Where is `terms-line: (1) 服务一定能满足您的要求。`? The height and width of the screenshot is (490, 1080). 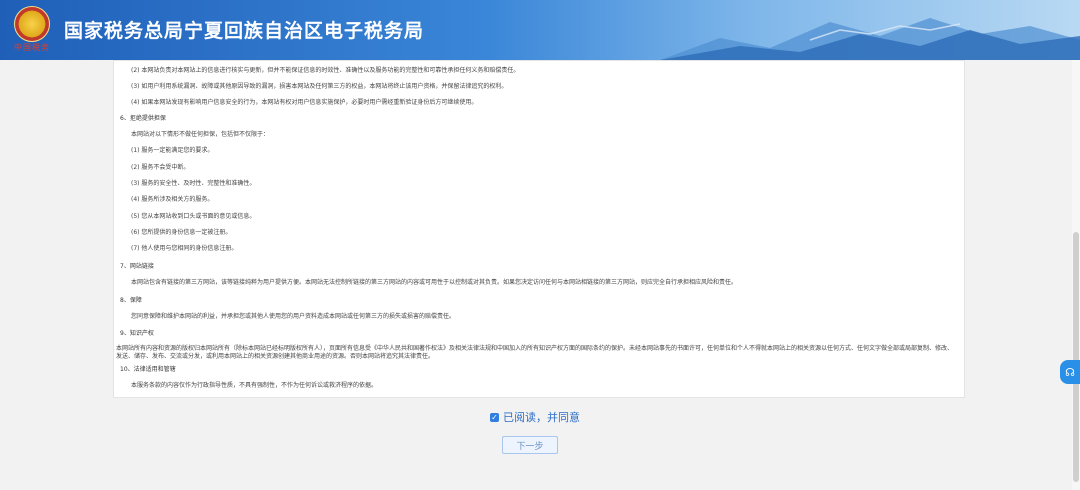 terms-line: (1) 服务一定能满足您的要求。 is located at coordinates (172, 150).